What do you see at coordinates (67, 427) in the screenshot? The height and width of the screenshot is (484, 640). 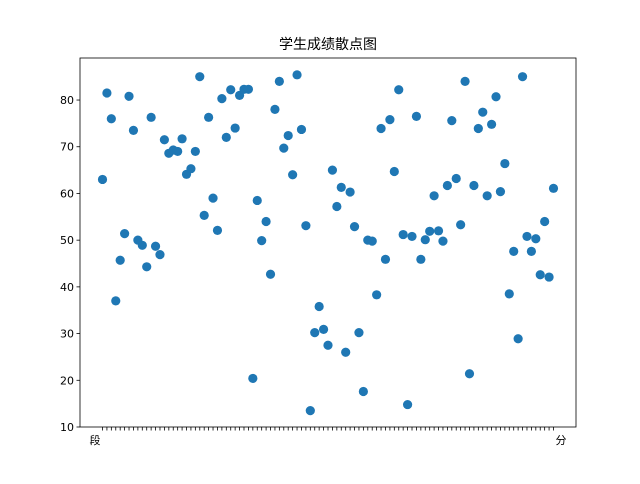 I see `y-tick-label: 10` at bounding box center [67, 427].